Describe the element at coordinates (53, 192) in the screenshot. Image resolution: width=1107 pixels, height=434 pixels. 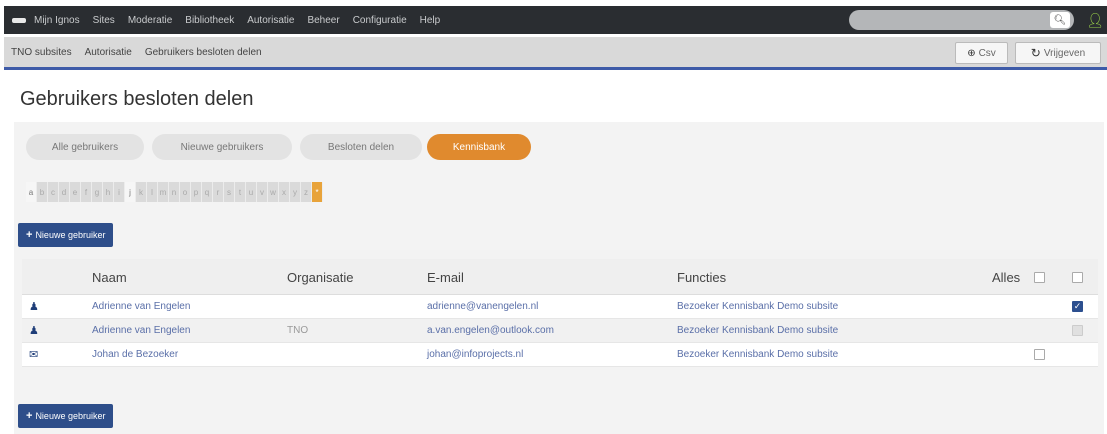
I see `letter-filter-c: c` at that location.